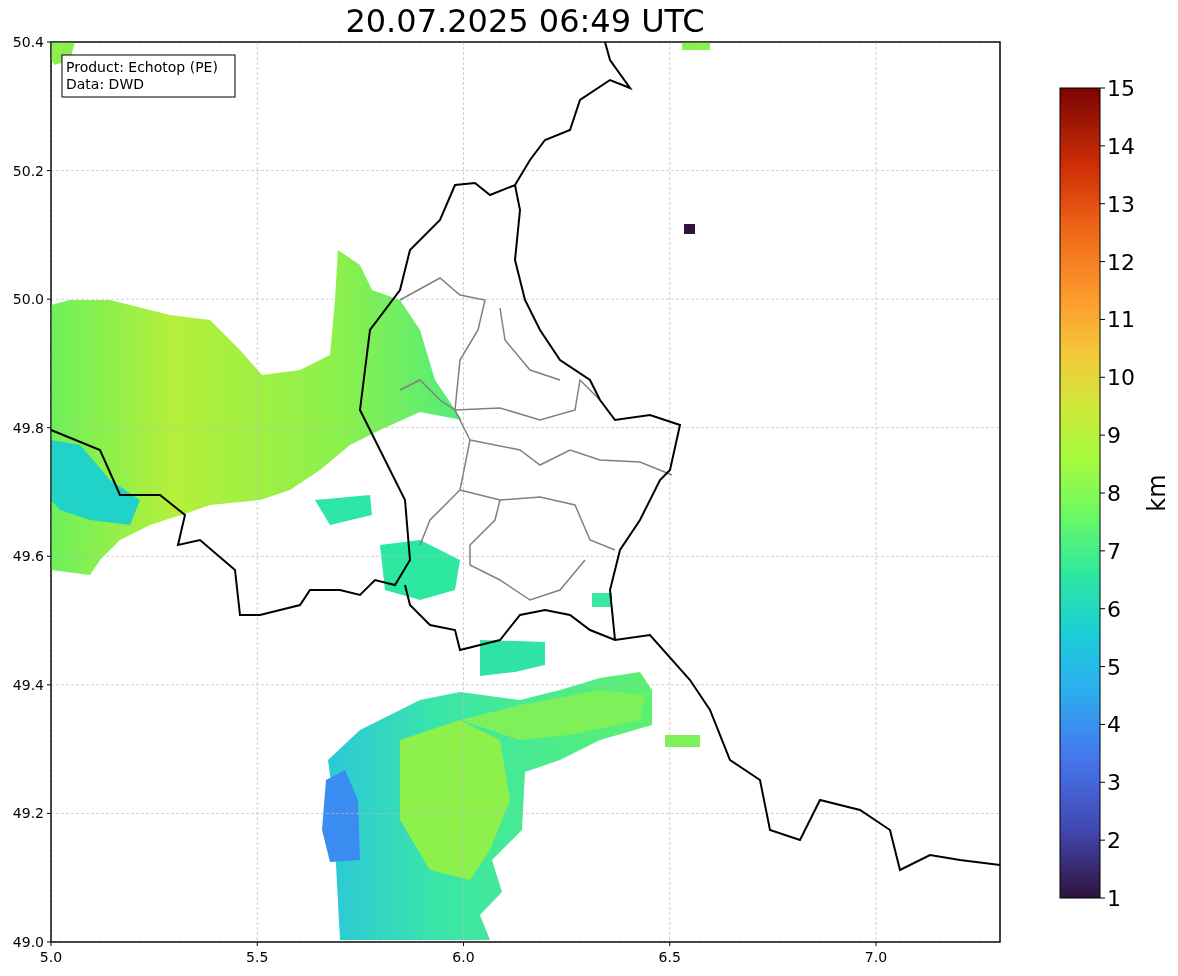  Describe the element at coordinates (51, 957) in the screenshot. I see `x-axis-tick-label: 5.0` at that location.